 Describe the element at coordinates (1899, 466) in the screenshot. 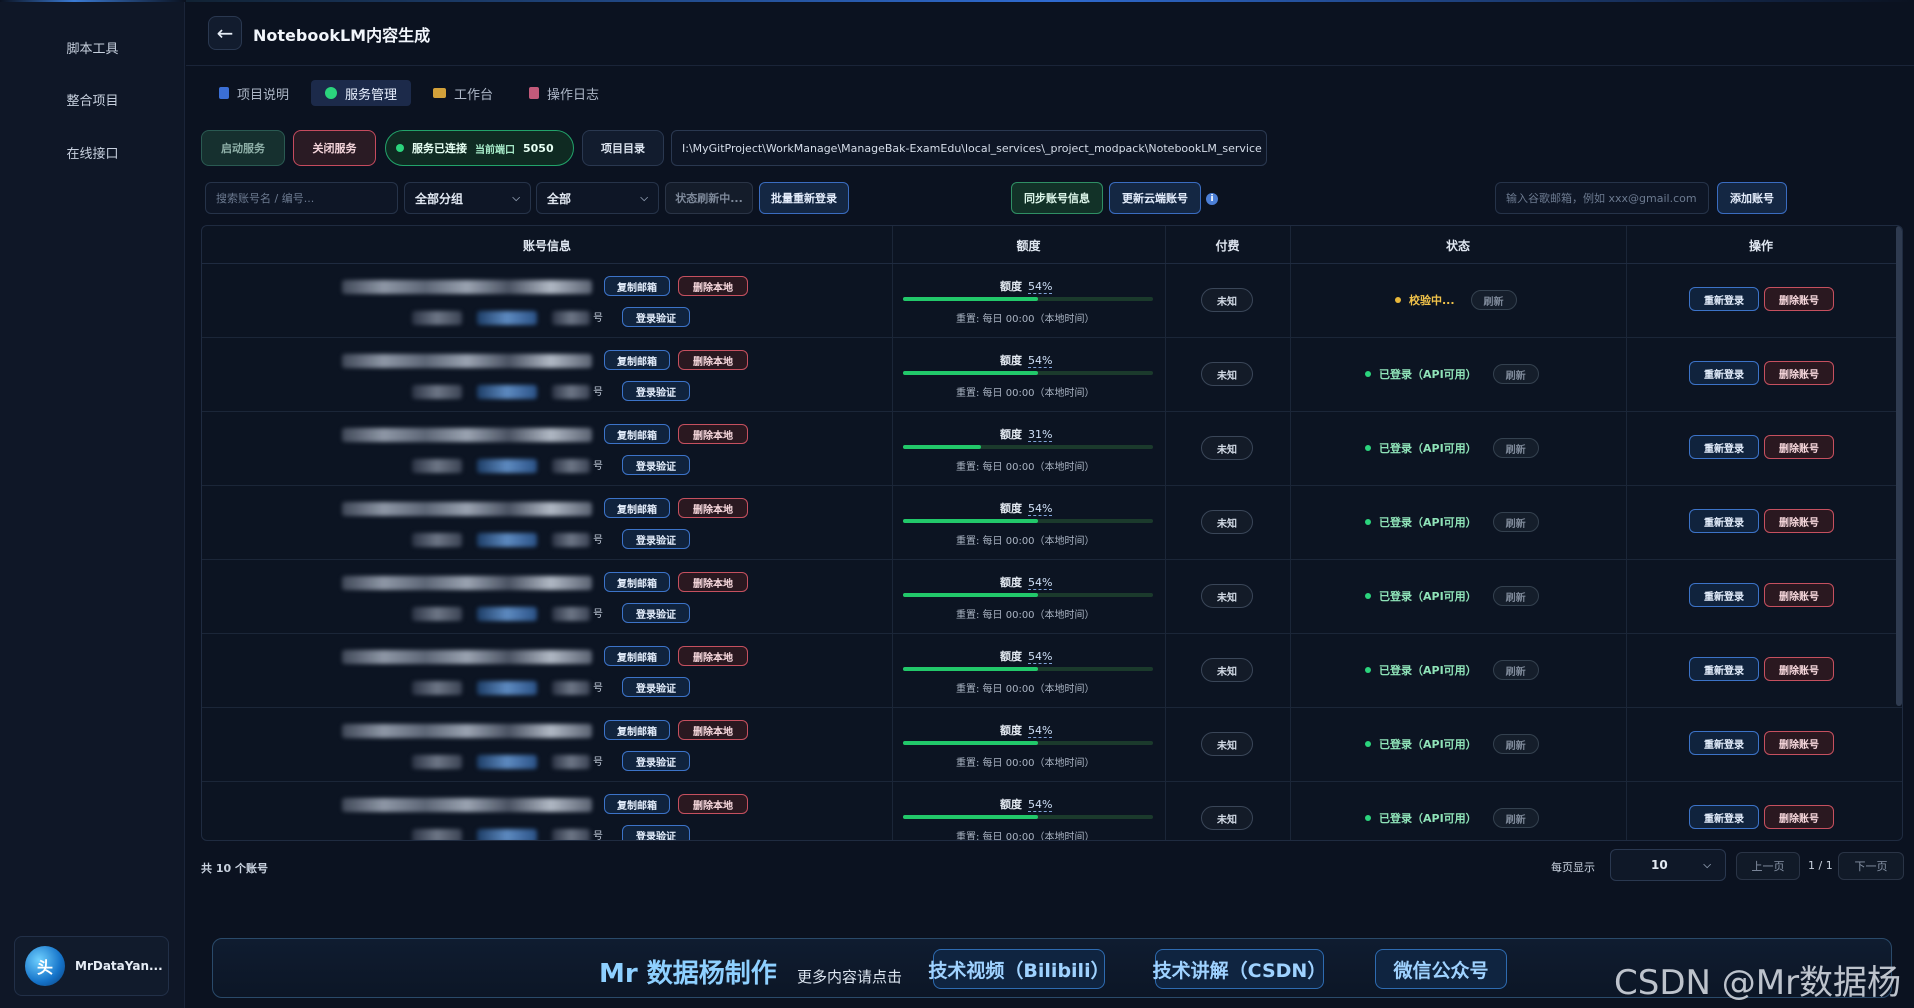

I see `table-scrollbar` at that location.